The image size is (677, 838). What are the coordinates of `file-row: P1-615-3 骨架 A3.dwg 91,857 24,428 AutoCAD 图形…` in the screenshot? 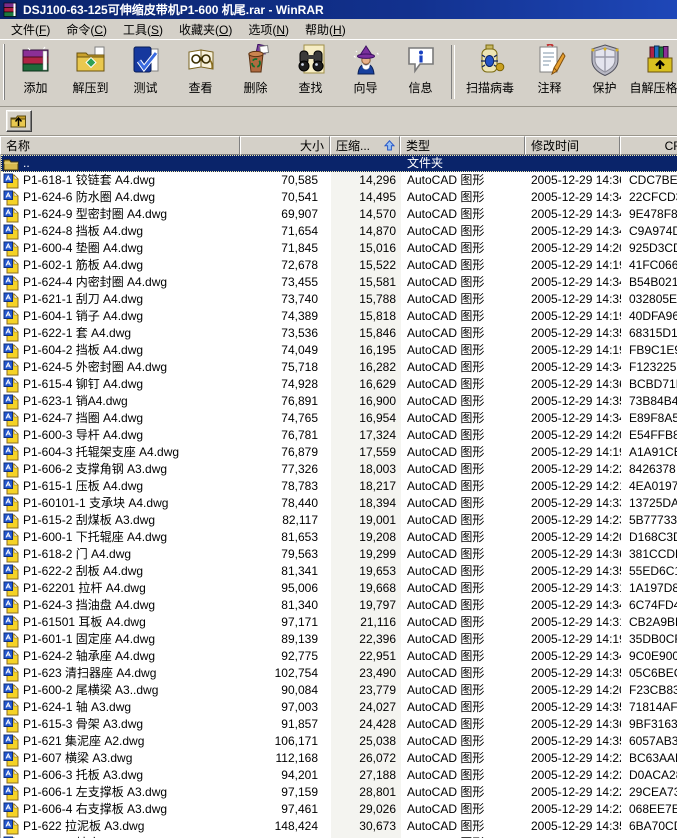 It's located at (339, 724).